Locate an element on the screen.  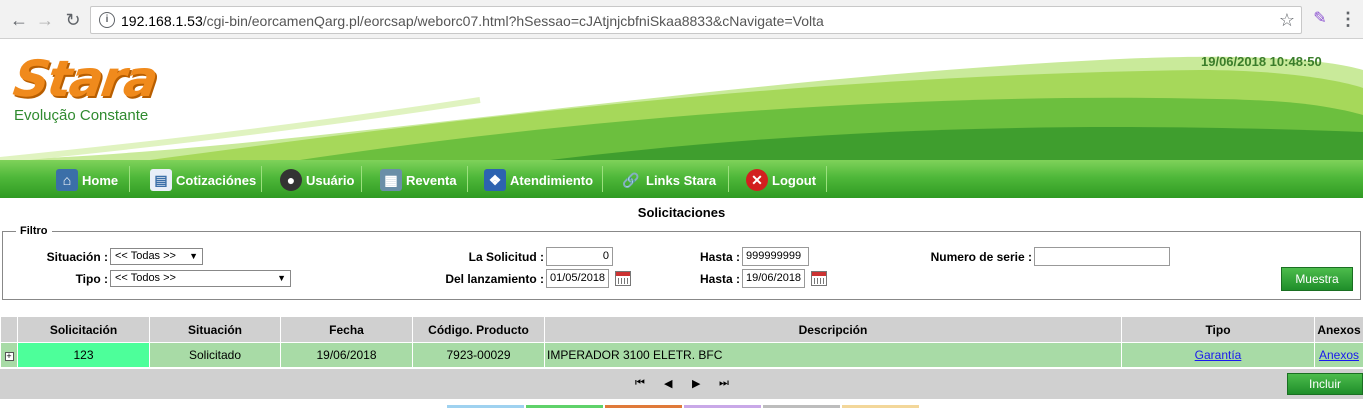
anexos-link: Anexos is located at coordinates (1339, 355).